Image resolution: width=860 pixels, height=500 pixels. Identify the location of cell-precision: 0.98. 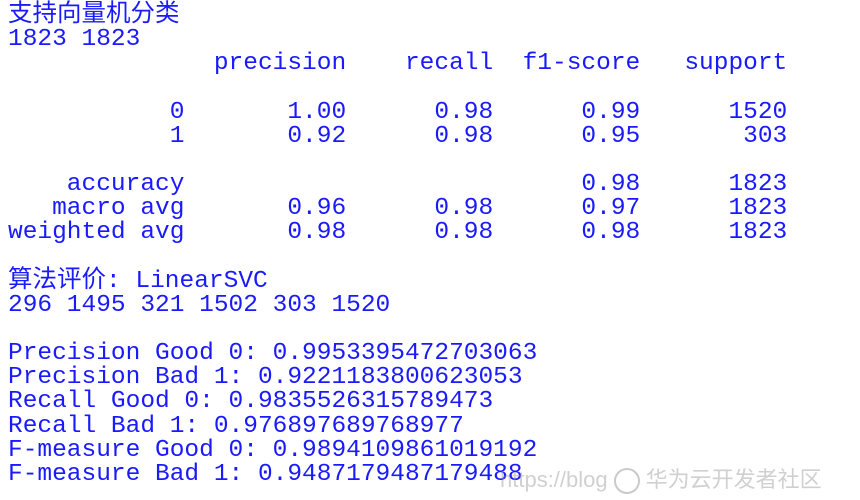
(265, 233).